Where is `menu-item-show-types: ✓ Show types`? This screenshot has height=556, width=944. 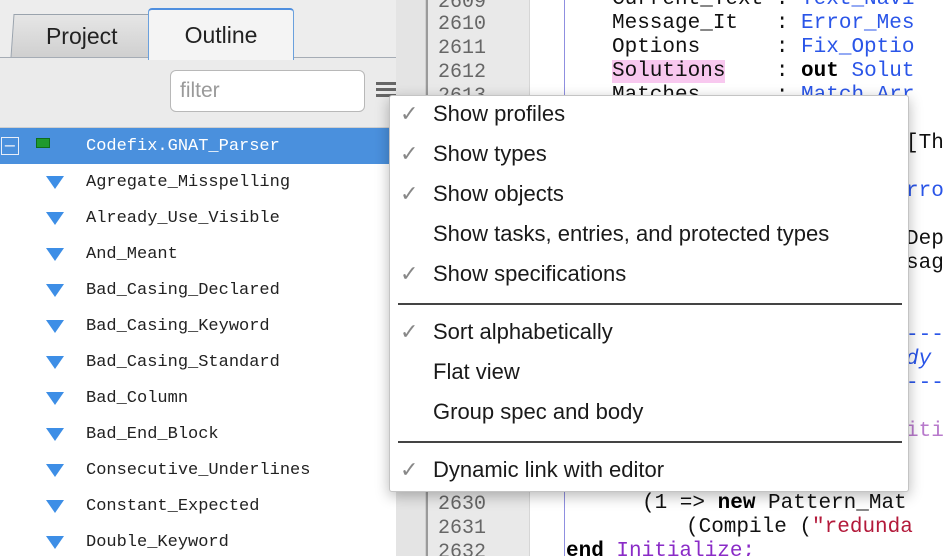
menu-item-show-types: ✓ Show types is located at coordinates (649, 156).